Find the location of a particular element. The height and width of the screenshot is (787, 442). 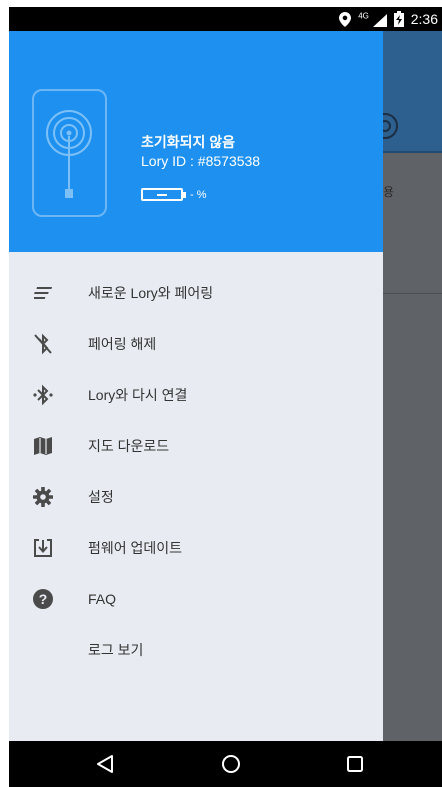

menu-item-pair-new: 새로운 Lory와 페어링 is located at coordinates (196, 293).